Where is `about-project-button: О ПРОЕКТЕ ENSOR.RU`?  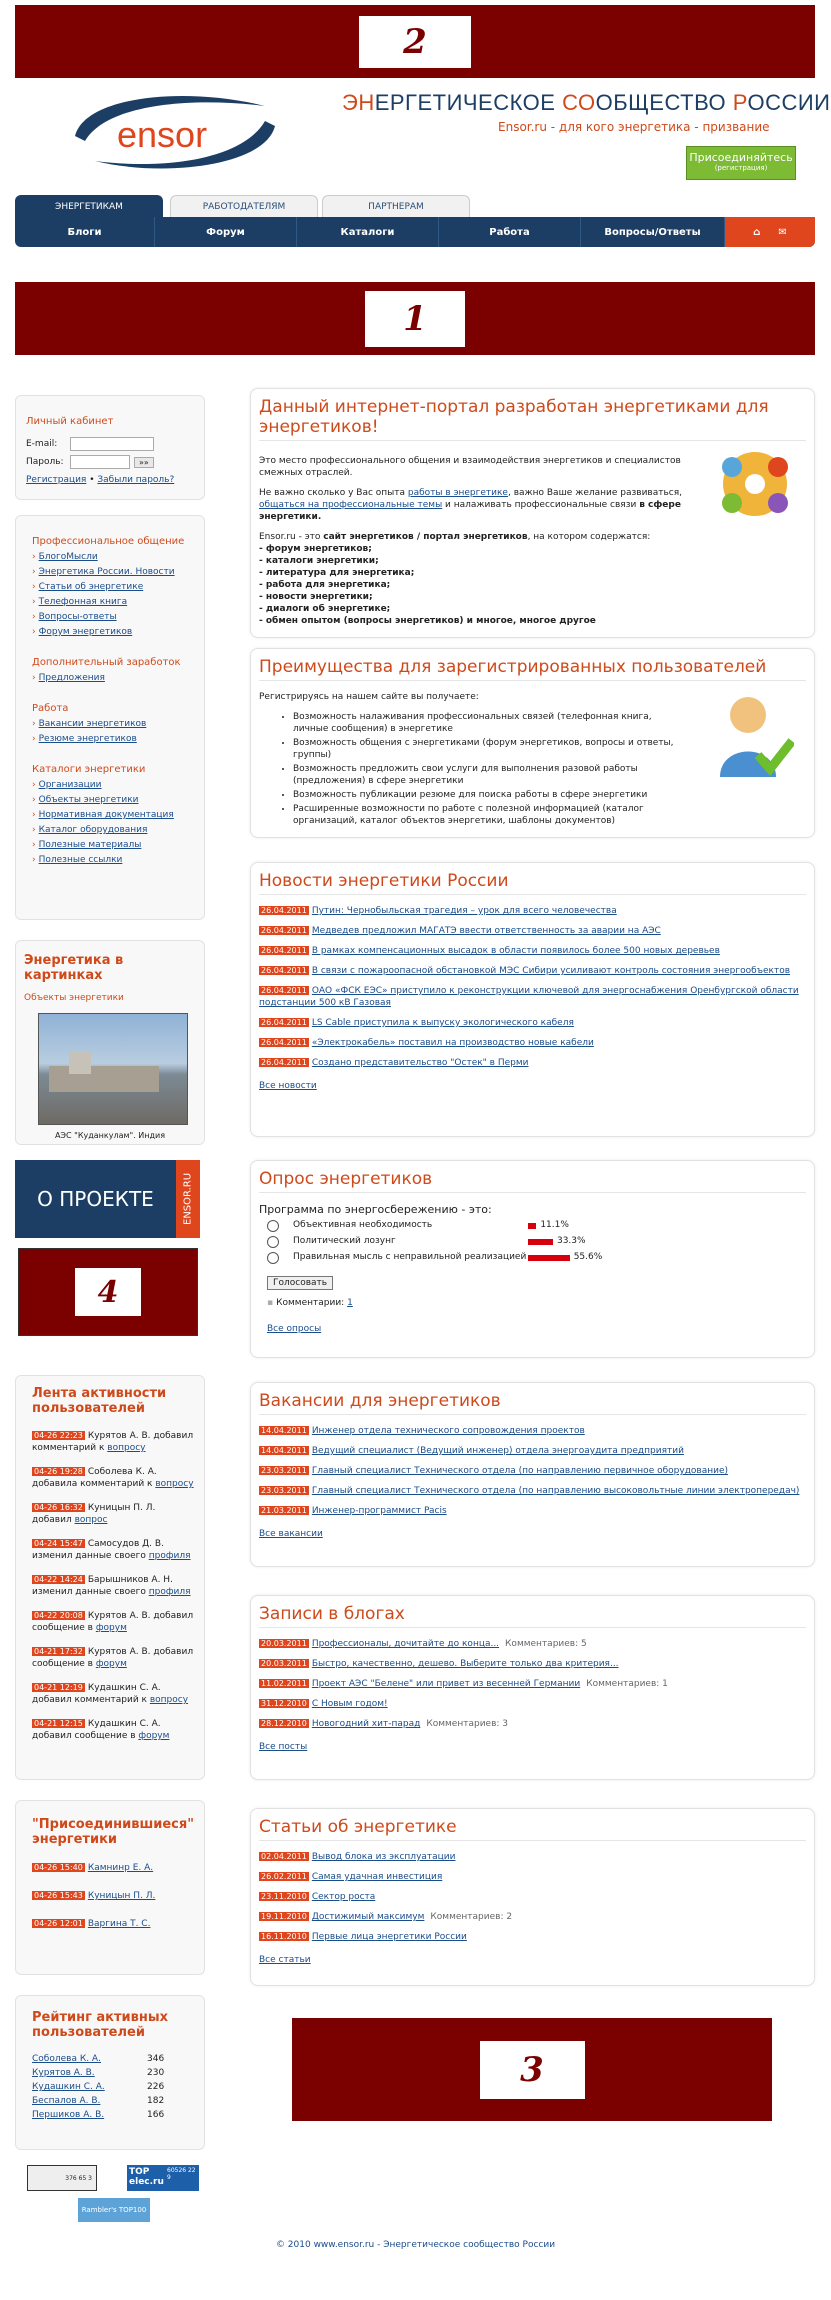 about-project-button: О ПРОЕКТЕ ENSOR.RU is located at coordinates (107, 1199).